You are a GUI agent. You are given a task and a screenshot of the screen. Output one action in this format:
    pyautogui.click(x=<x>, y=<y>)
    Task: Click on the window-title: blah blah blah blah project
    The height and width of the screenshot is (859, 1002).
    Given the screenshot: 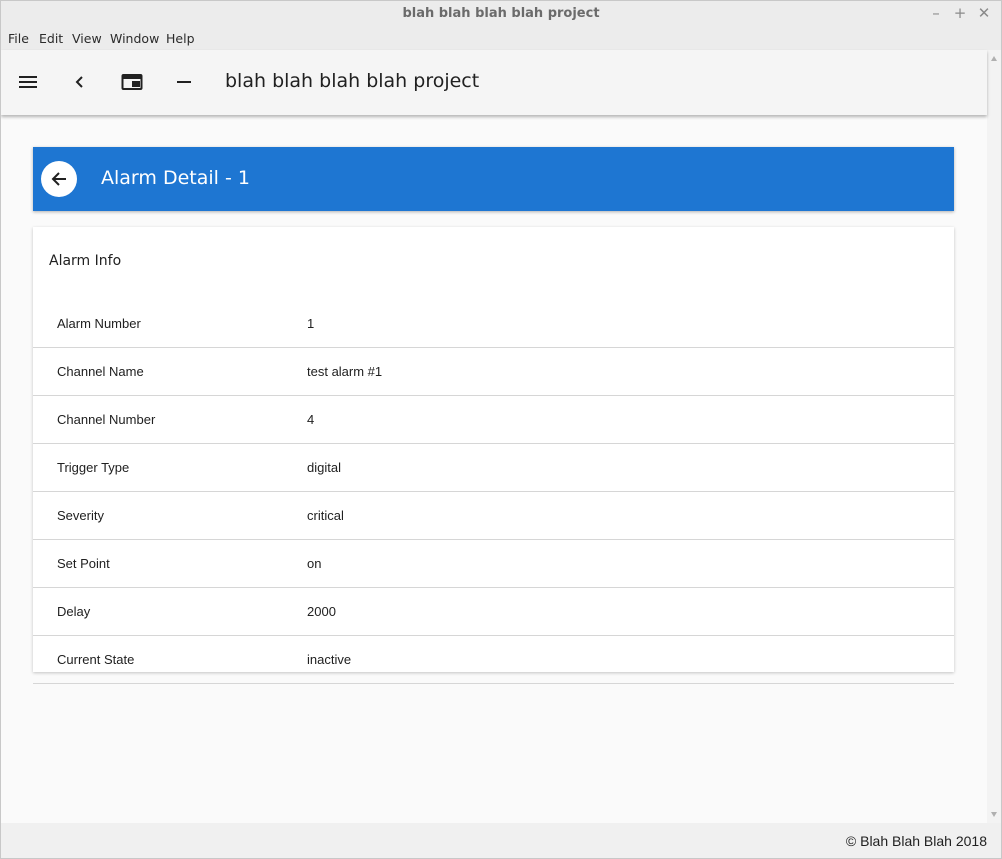 What is the action you would take?
    pyautogui.click(x=501, y=13)
    